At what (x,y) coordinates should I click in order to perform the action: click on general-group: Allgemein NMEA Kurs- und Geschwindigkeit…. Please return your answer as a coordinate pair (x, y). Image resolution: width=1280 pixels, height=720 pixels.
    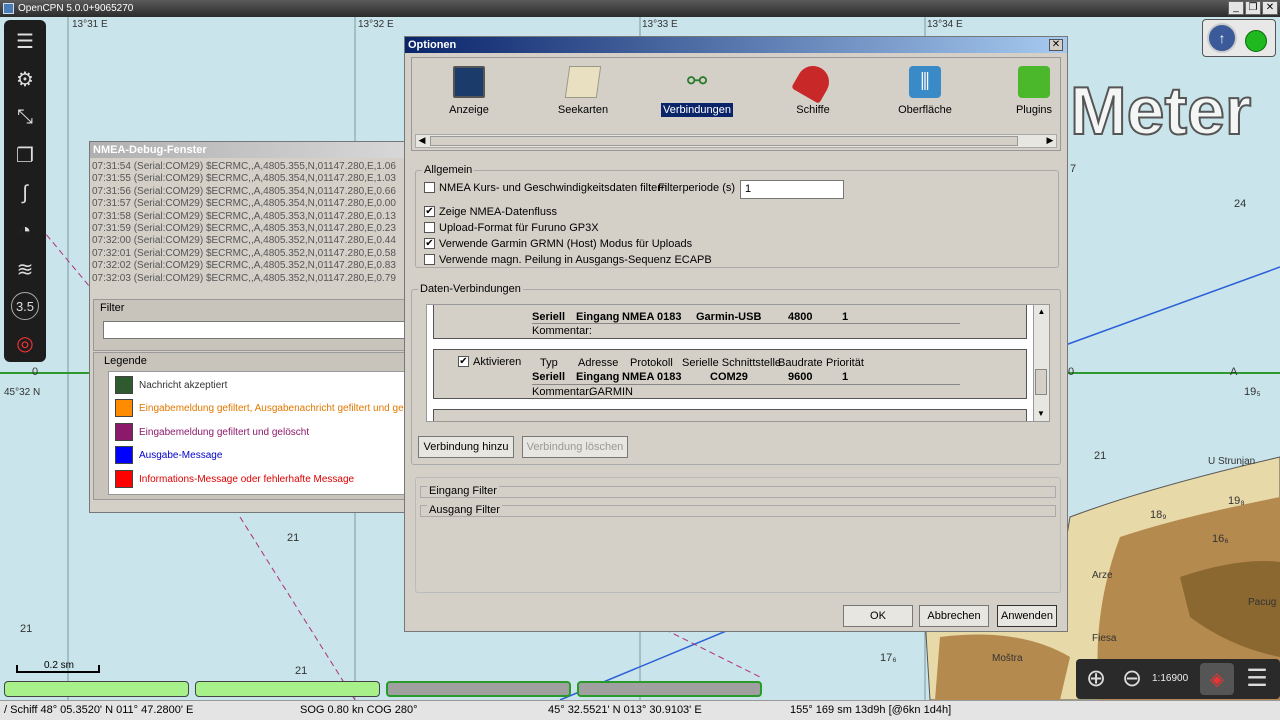
    Looking at the image, I should click on (737, 216).